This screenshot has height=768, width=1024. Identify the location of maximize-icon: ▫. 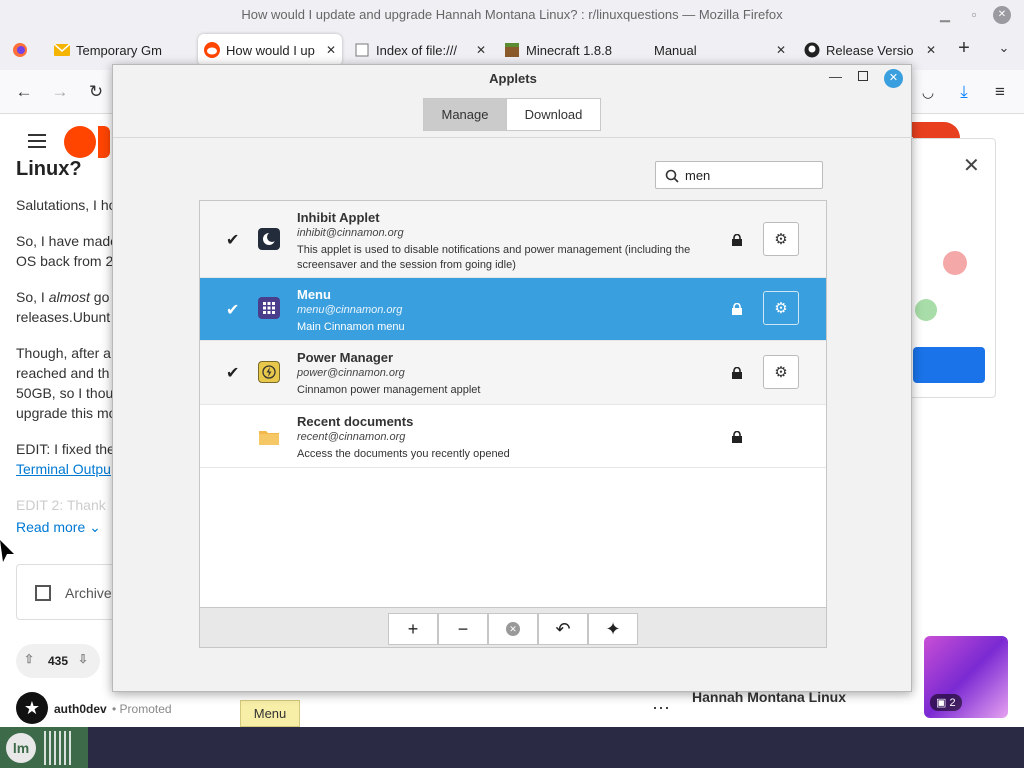
(974, 15).